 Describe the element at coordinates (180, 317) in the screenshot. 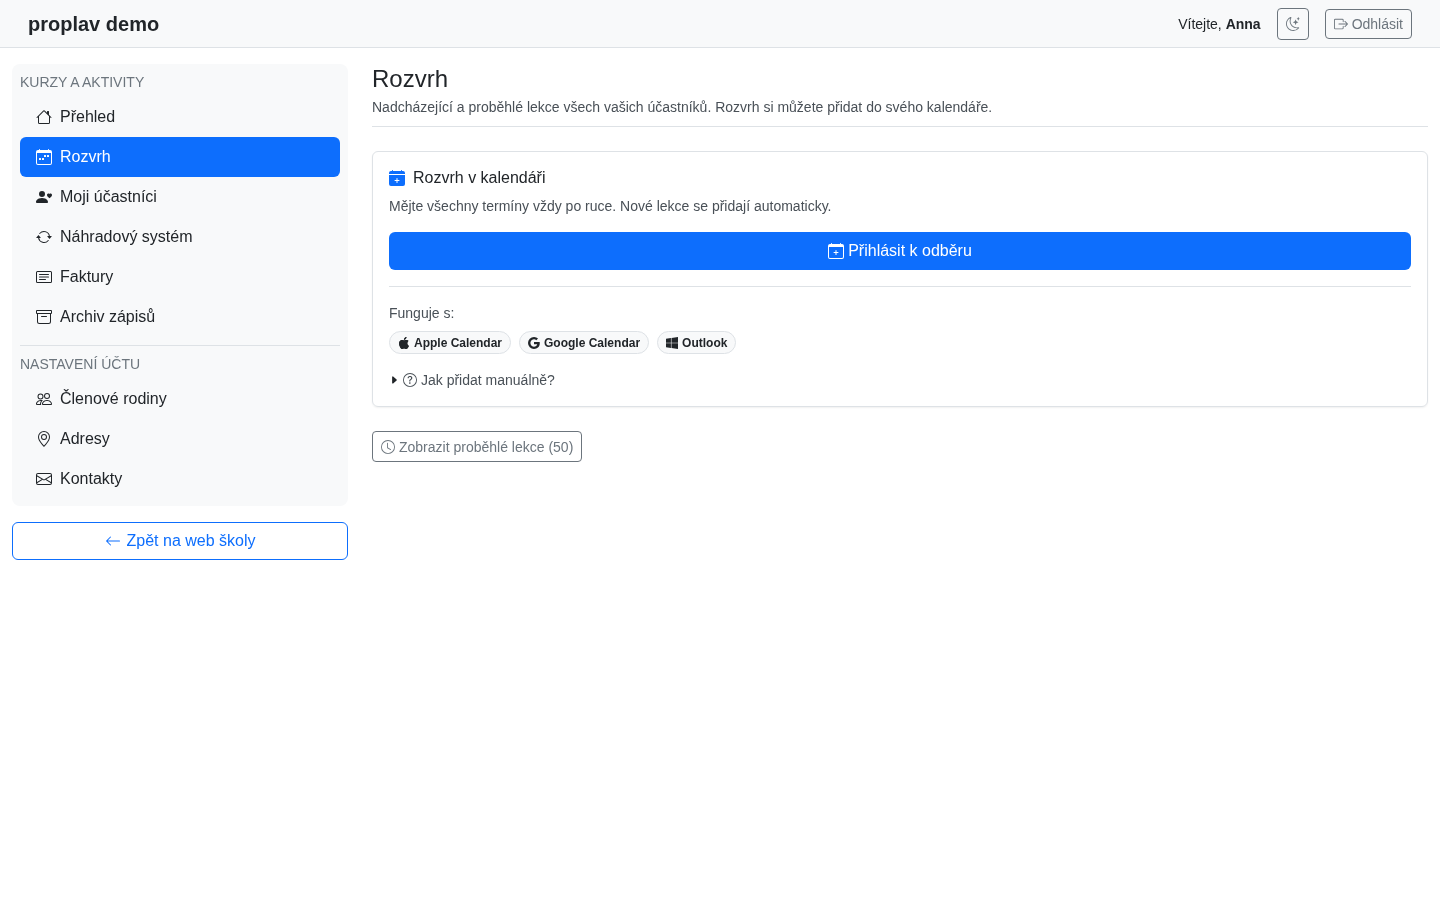

I see `sidebar-item: Archiv zápisů` at that location.